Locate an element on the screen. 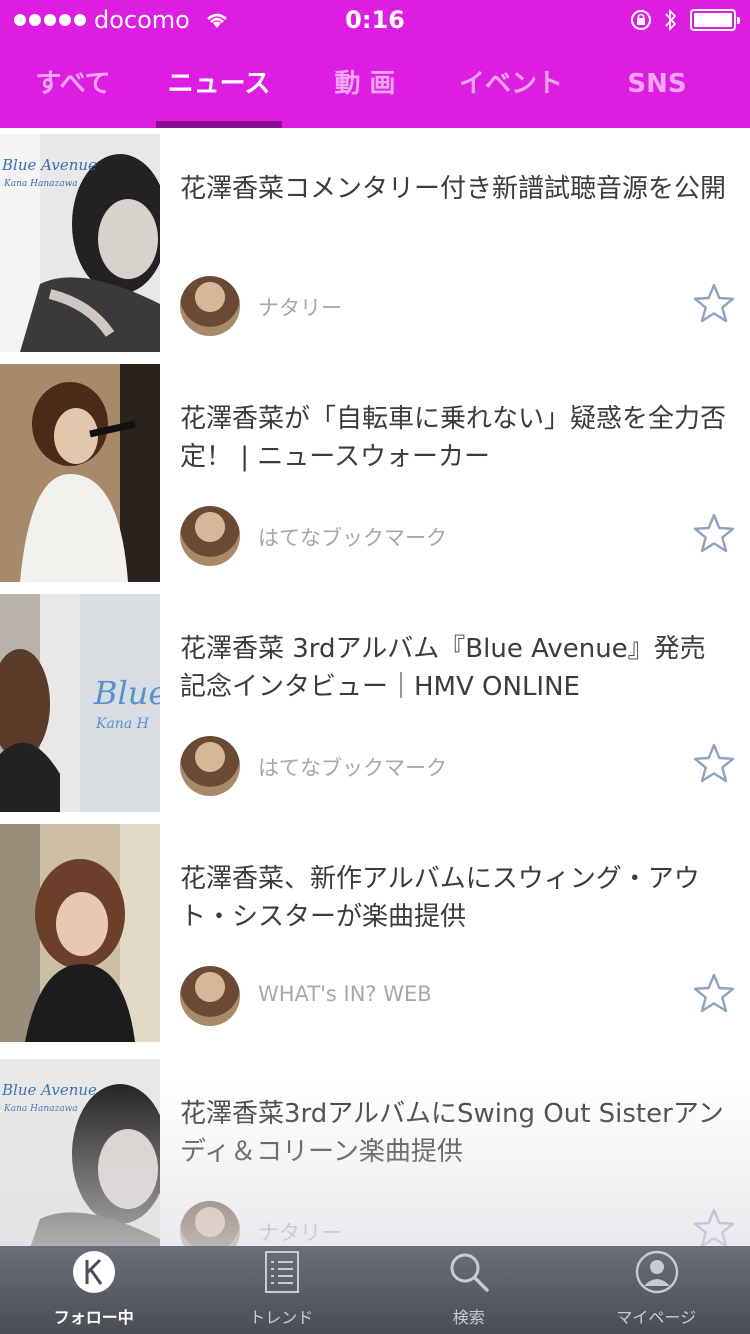  article-title: 花澤香菜、新作アルバムにスウィング・アウト・シスターが楽曲提供 is located at coordinates (455, 898).